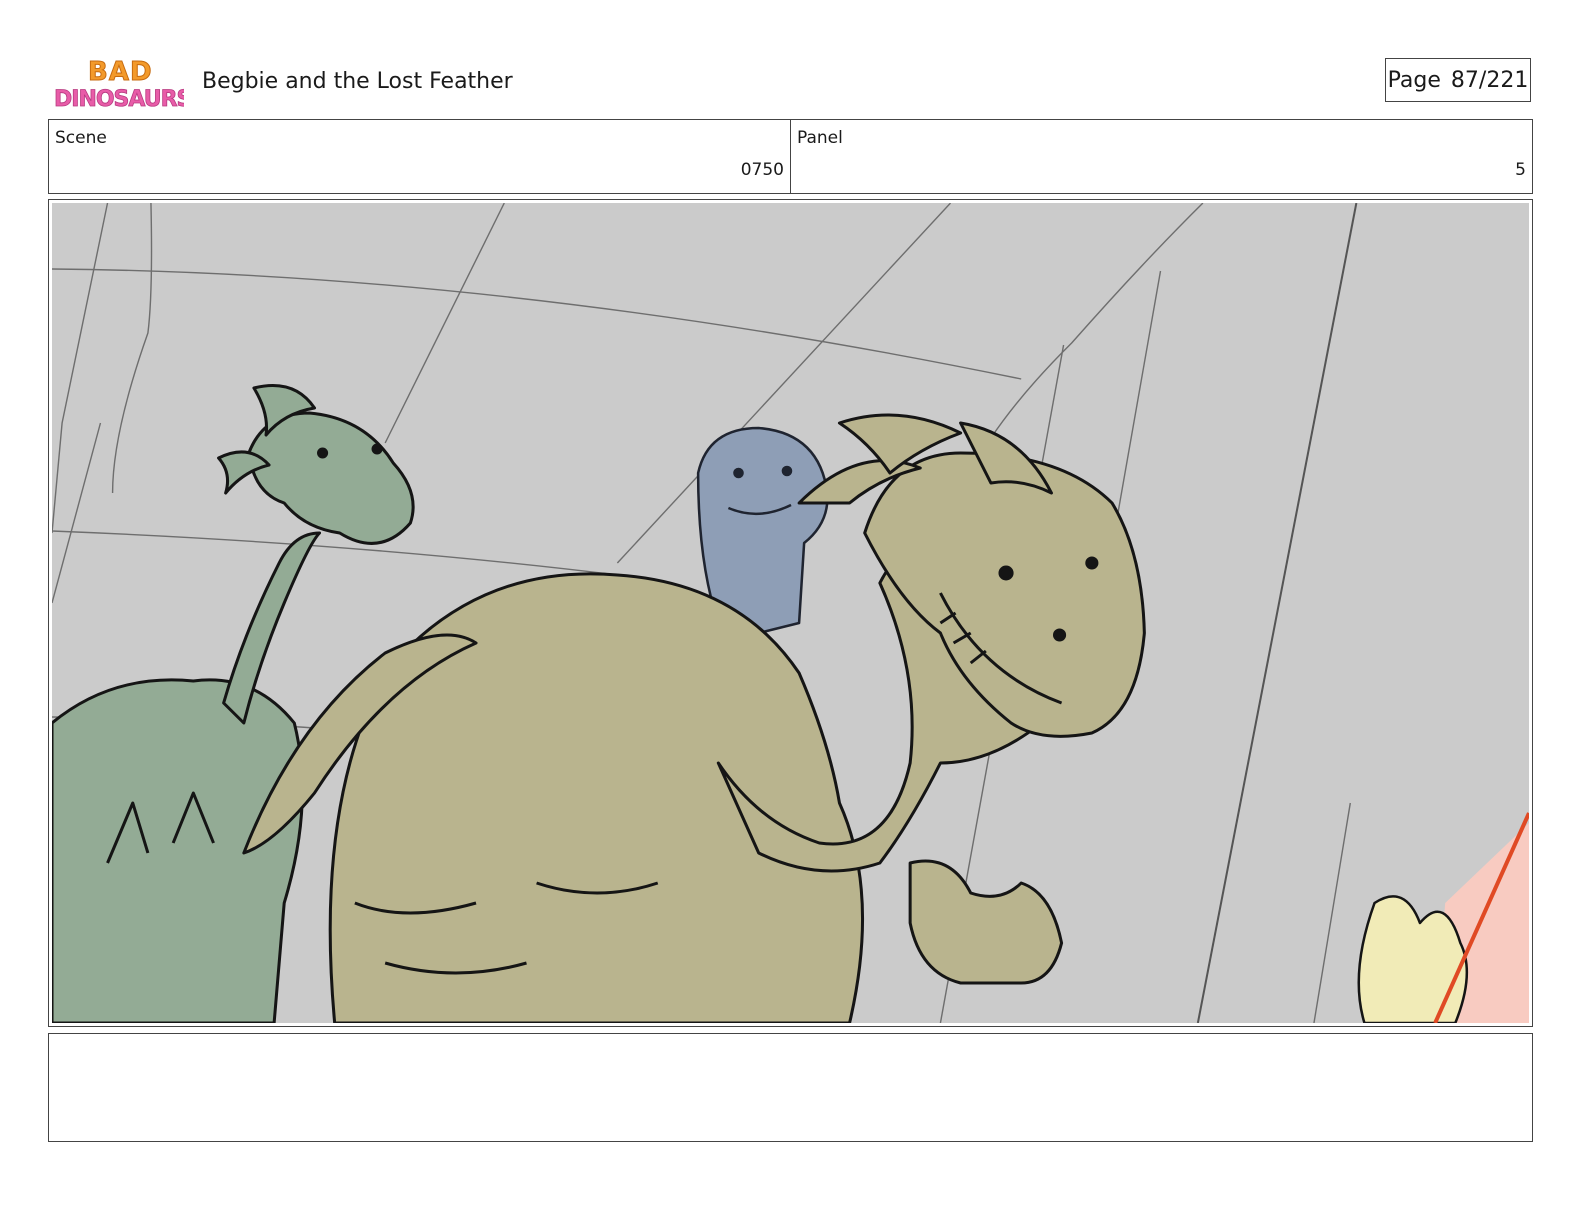 This screenshot has width=1584, height=1224. I want to click on panel-notes, so click(790, 1087).